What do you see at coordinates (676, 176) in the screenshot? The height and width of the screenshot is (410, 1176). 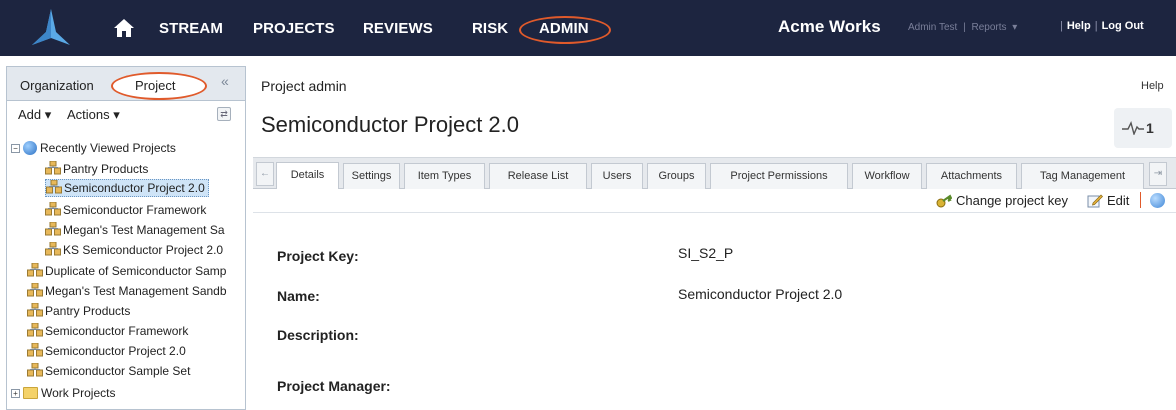 I see `tab-groups: Groups` at bounding box center [676, 176].